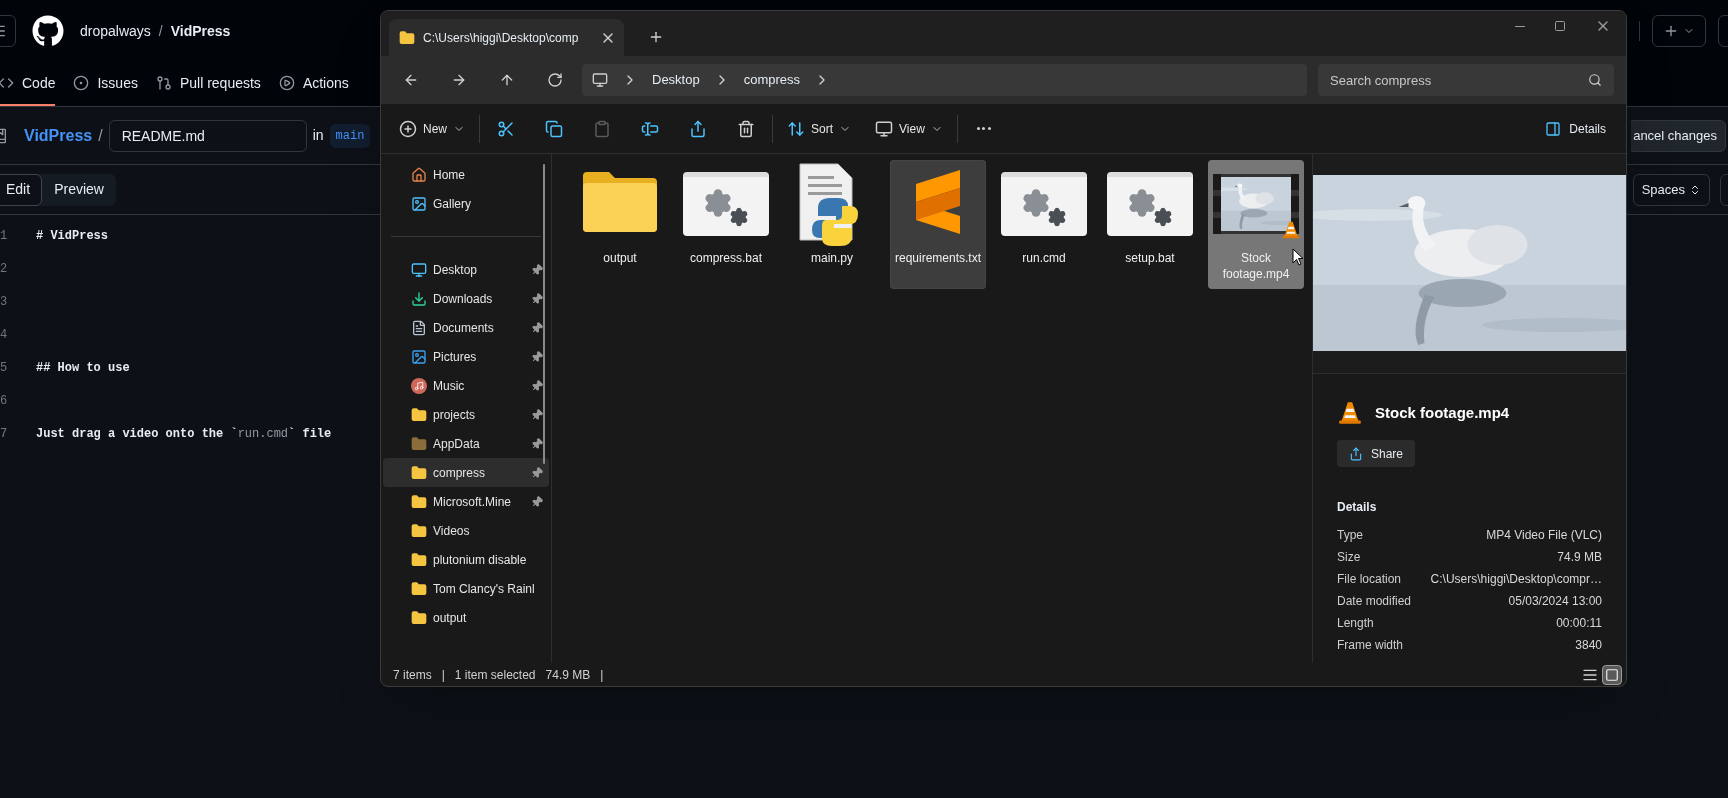 The height and width of the screenshot is (798, 1728). Describe the element at coordinates (419, 269) in the screenshot. I see `desktop-icon` at that location.